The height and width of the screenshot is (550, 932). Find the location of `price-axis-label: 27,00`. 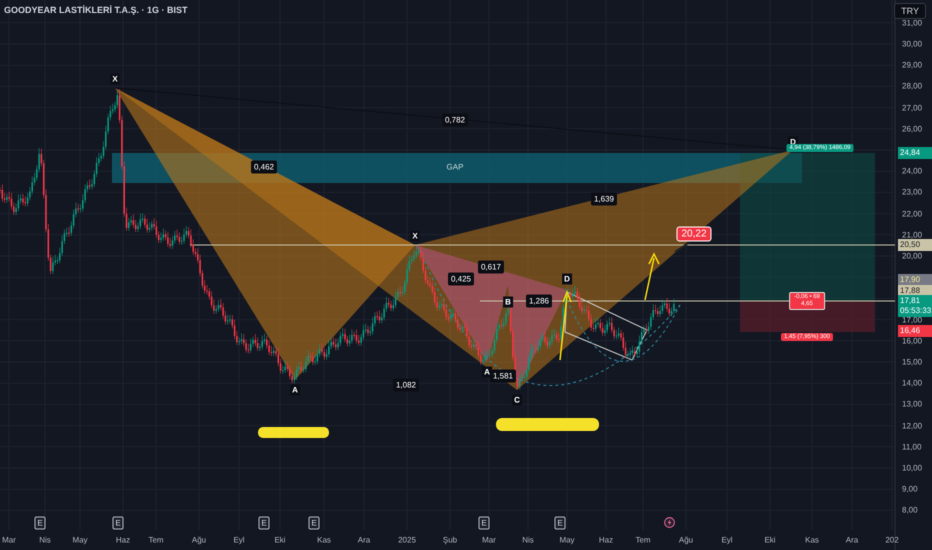

price-axis-label: 27,00 is located at coordinates (912, 107).